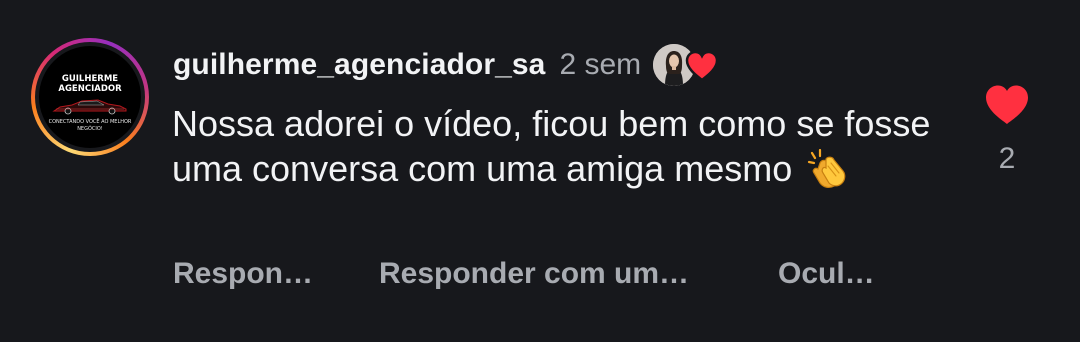 Image resolution: width=1080 pixels, height=342 pixels. Describe the element at coordinates (90, 79) in the screenshot. I see `logo-line1: GUILHERME` at that location.